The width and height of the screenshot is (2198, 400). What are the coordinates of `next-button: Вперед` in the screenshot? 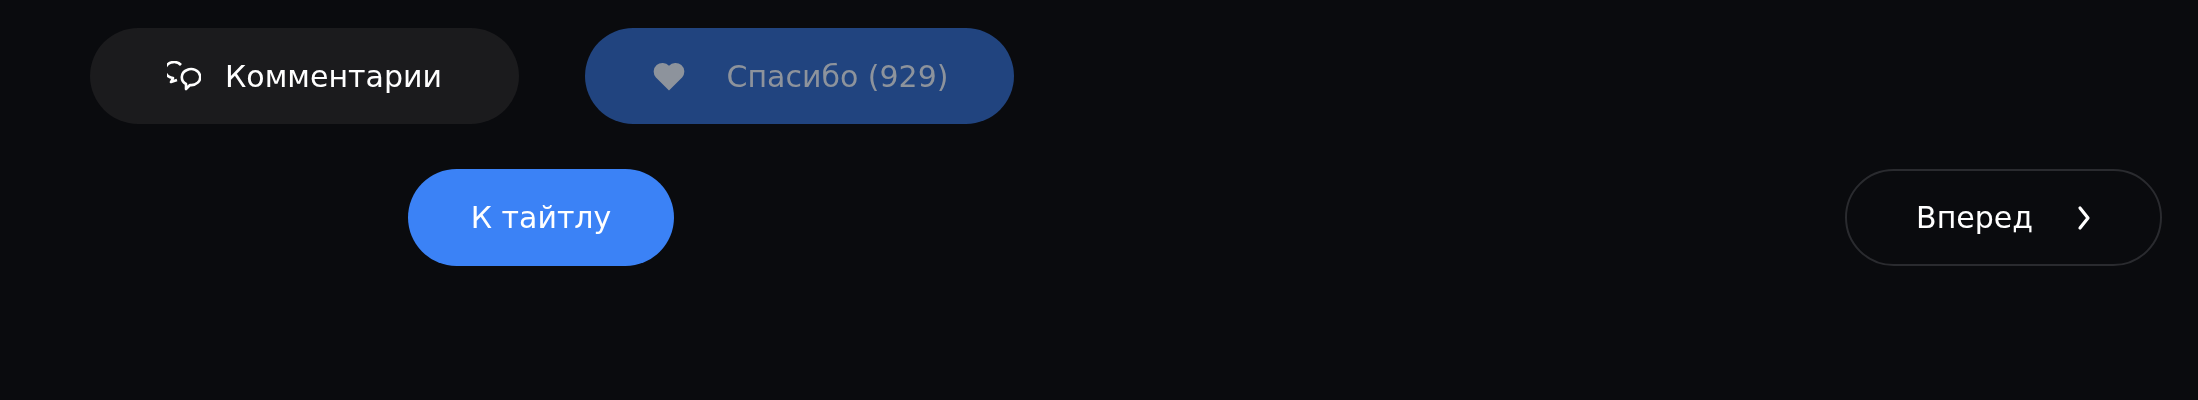 It's located at (2003, 217).